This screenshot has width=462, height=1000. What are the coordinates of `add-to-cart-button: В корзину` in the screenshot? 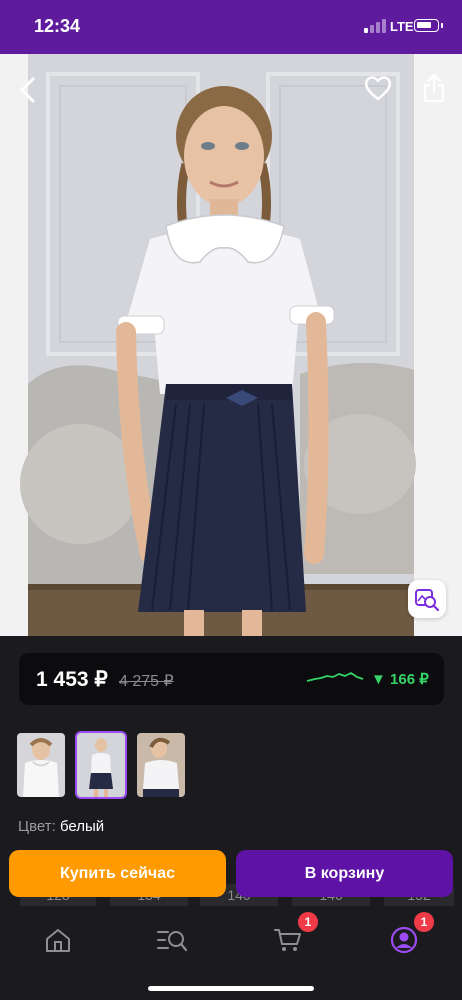 It's located at (344, 873).